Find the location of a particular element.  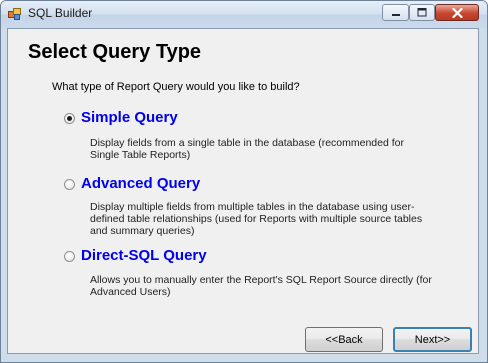

direct-sql-query-label: Direct-SQL Query is located at coordinates (144, 255).